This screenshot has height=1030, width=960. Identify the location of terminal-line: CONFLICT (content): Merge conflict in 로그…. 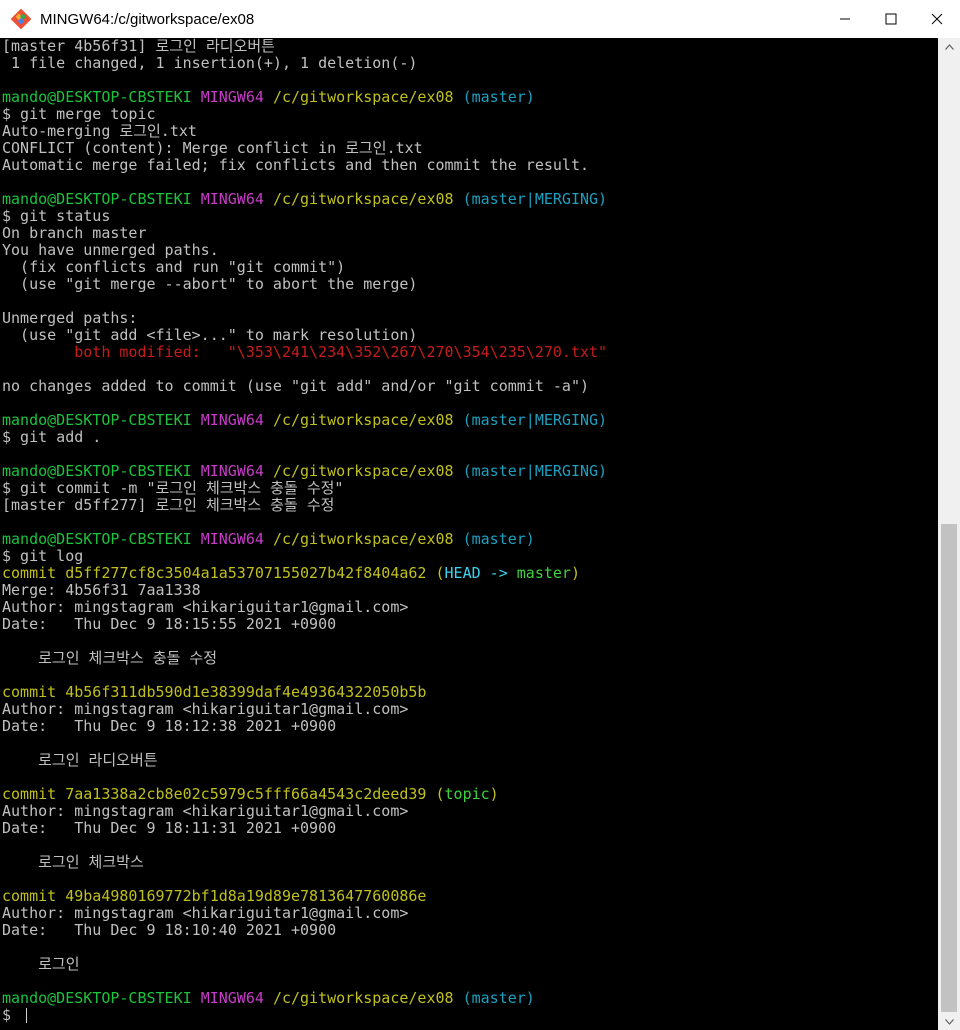
(470, 148).